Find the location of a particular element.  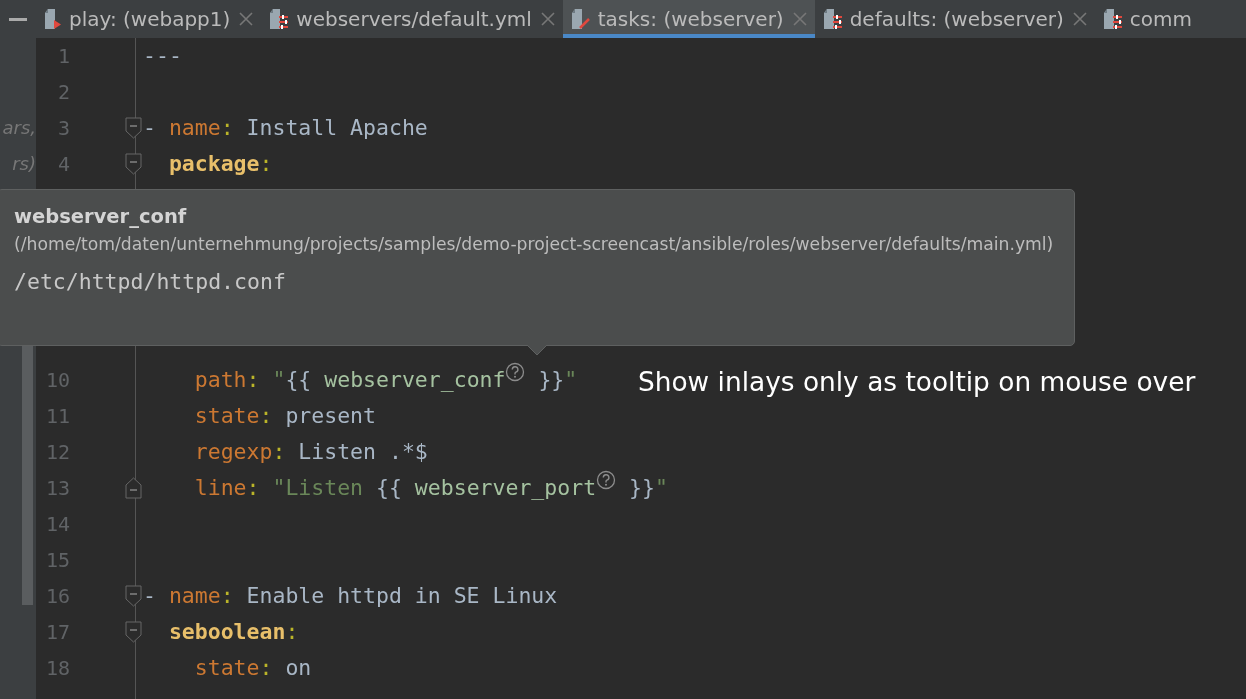

minimize-icon is located at coordinates (18, 19).